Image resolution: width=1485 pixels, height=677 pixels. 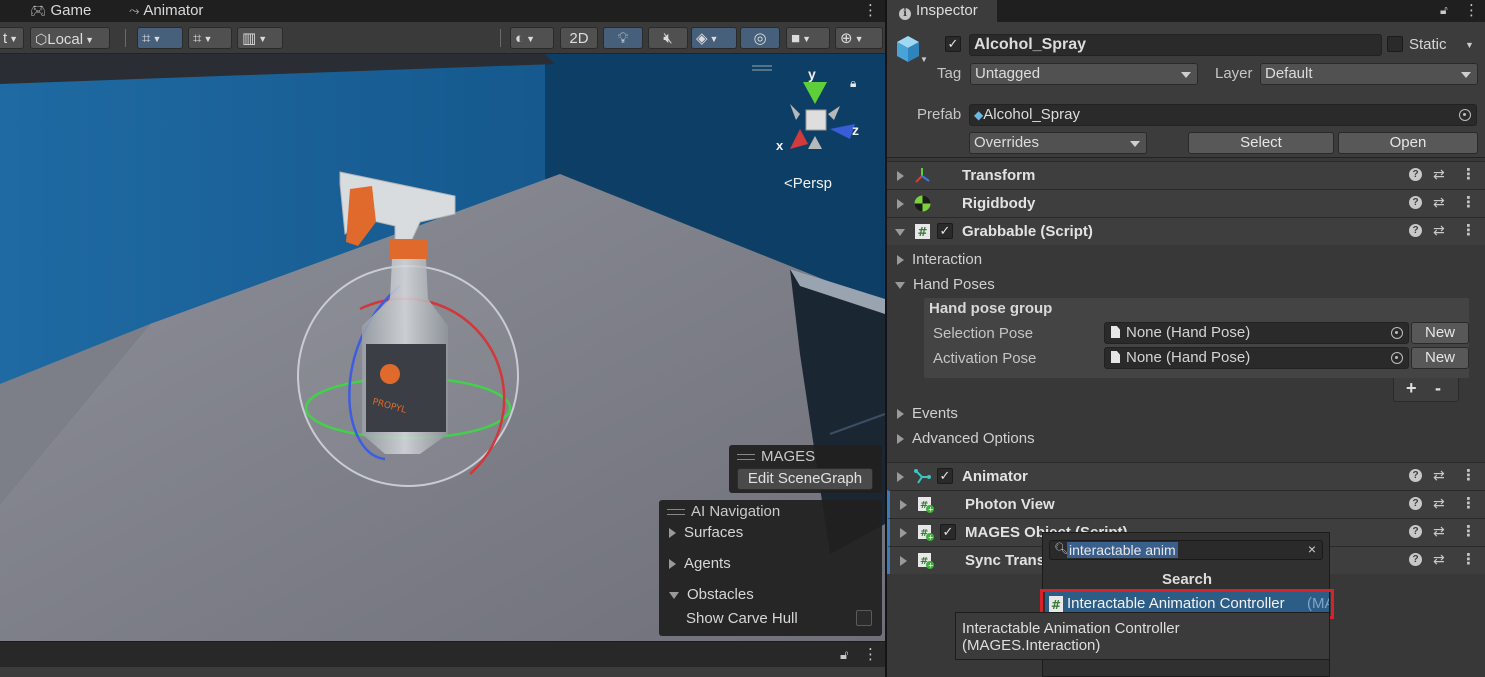 I want to click on tab-inspector: i Inspector, so click(x=942, y=11).